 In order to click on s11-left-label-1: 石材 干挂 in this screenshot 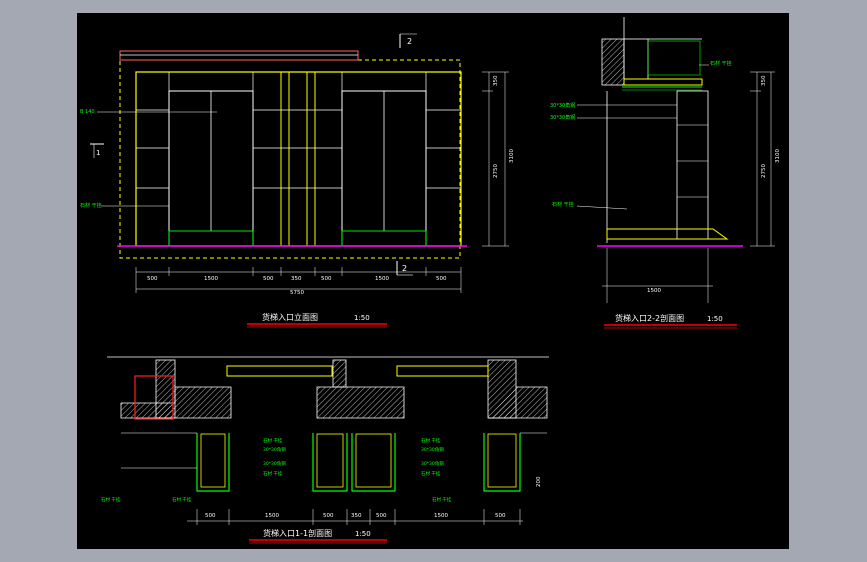, I will do `click(273, 440)`.